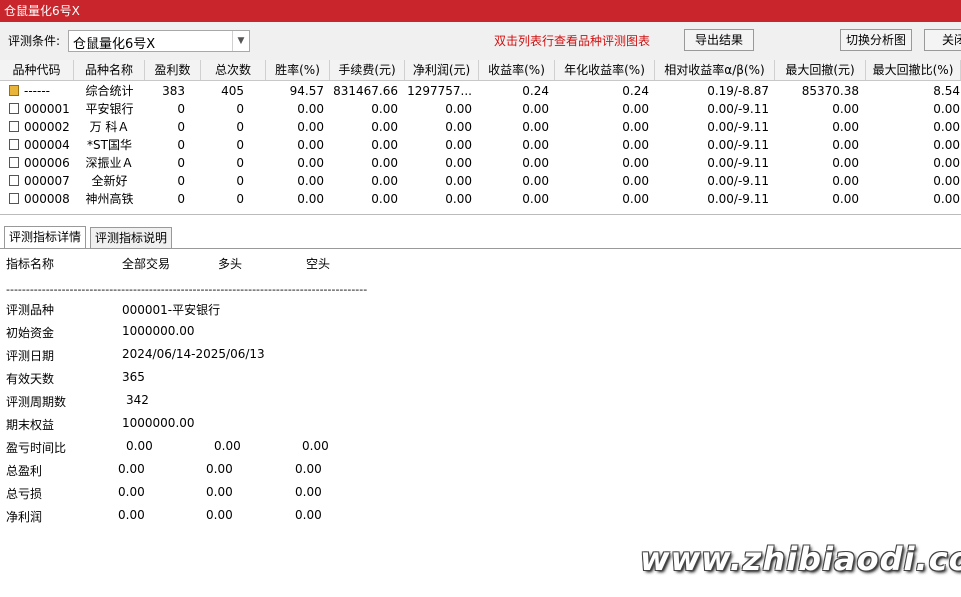 Image resolution: width=961 pixels, height=597 pixels. What do you see at coordinates (820, 70) in the screenshot?
I see `column-header: 最大回撤(元)` at bounding box center [820, 70].